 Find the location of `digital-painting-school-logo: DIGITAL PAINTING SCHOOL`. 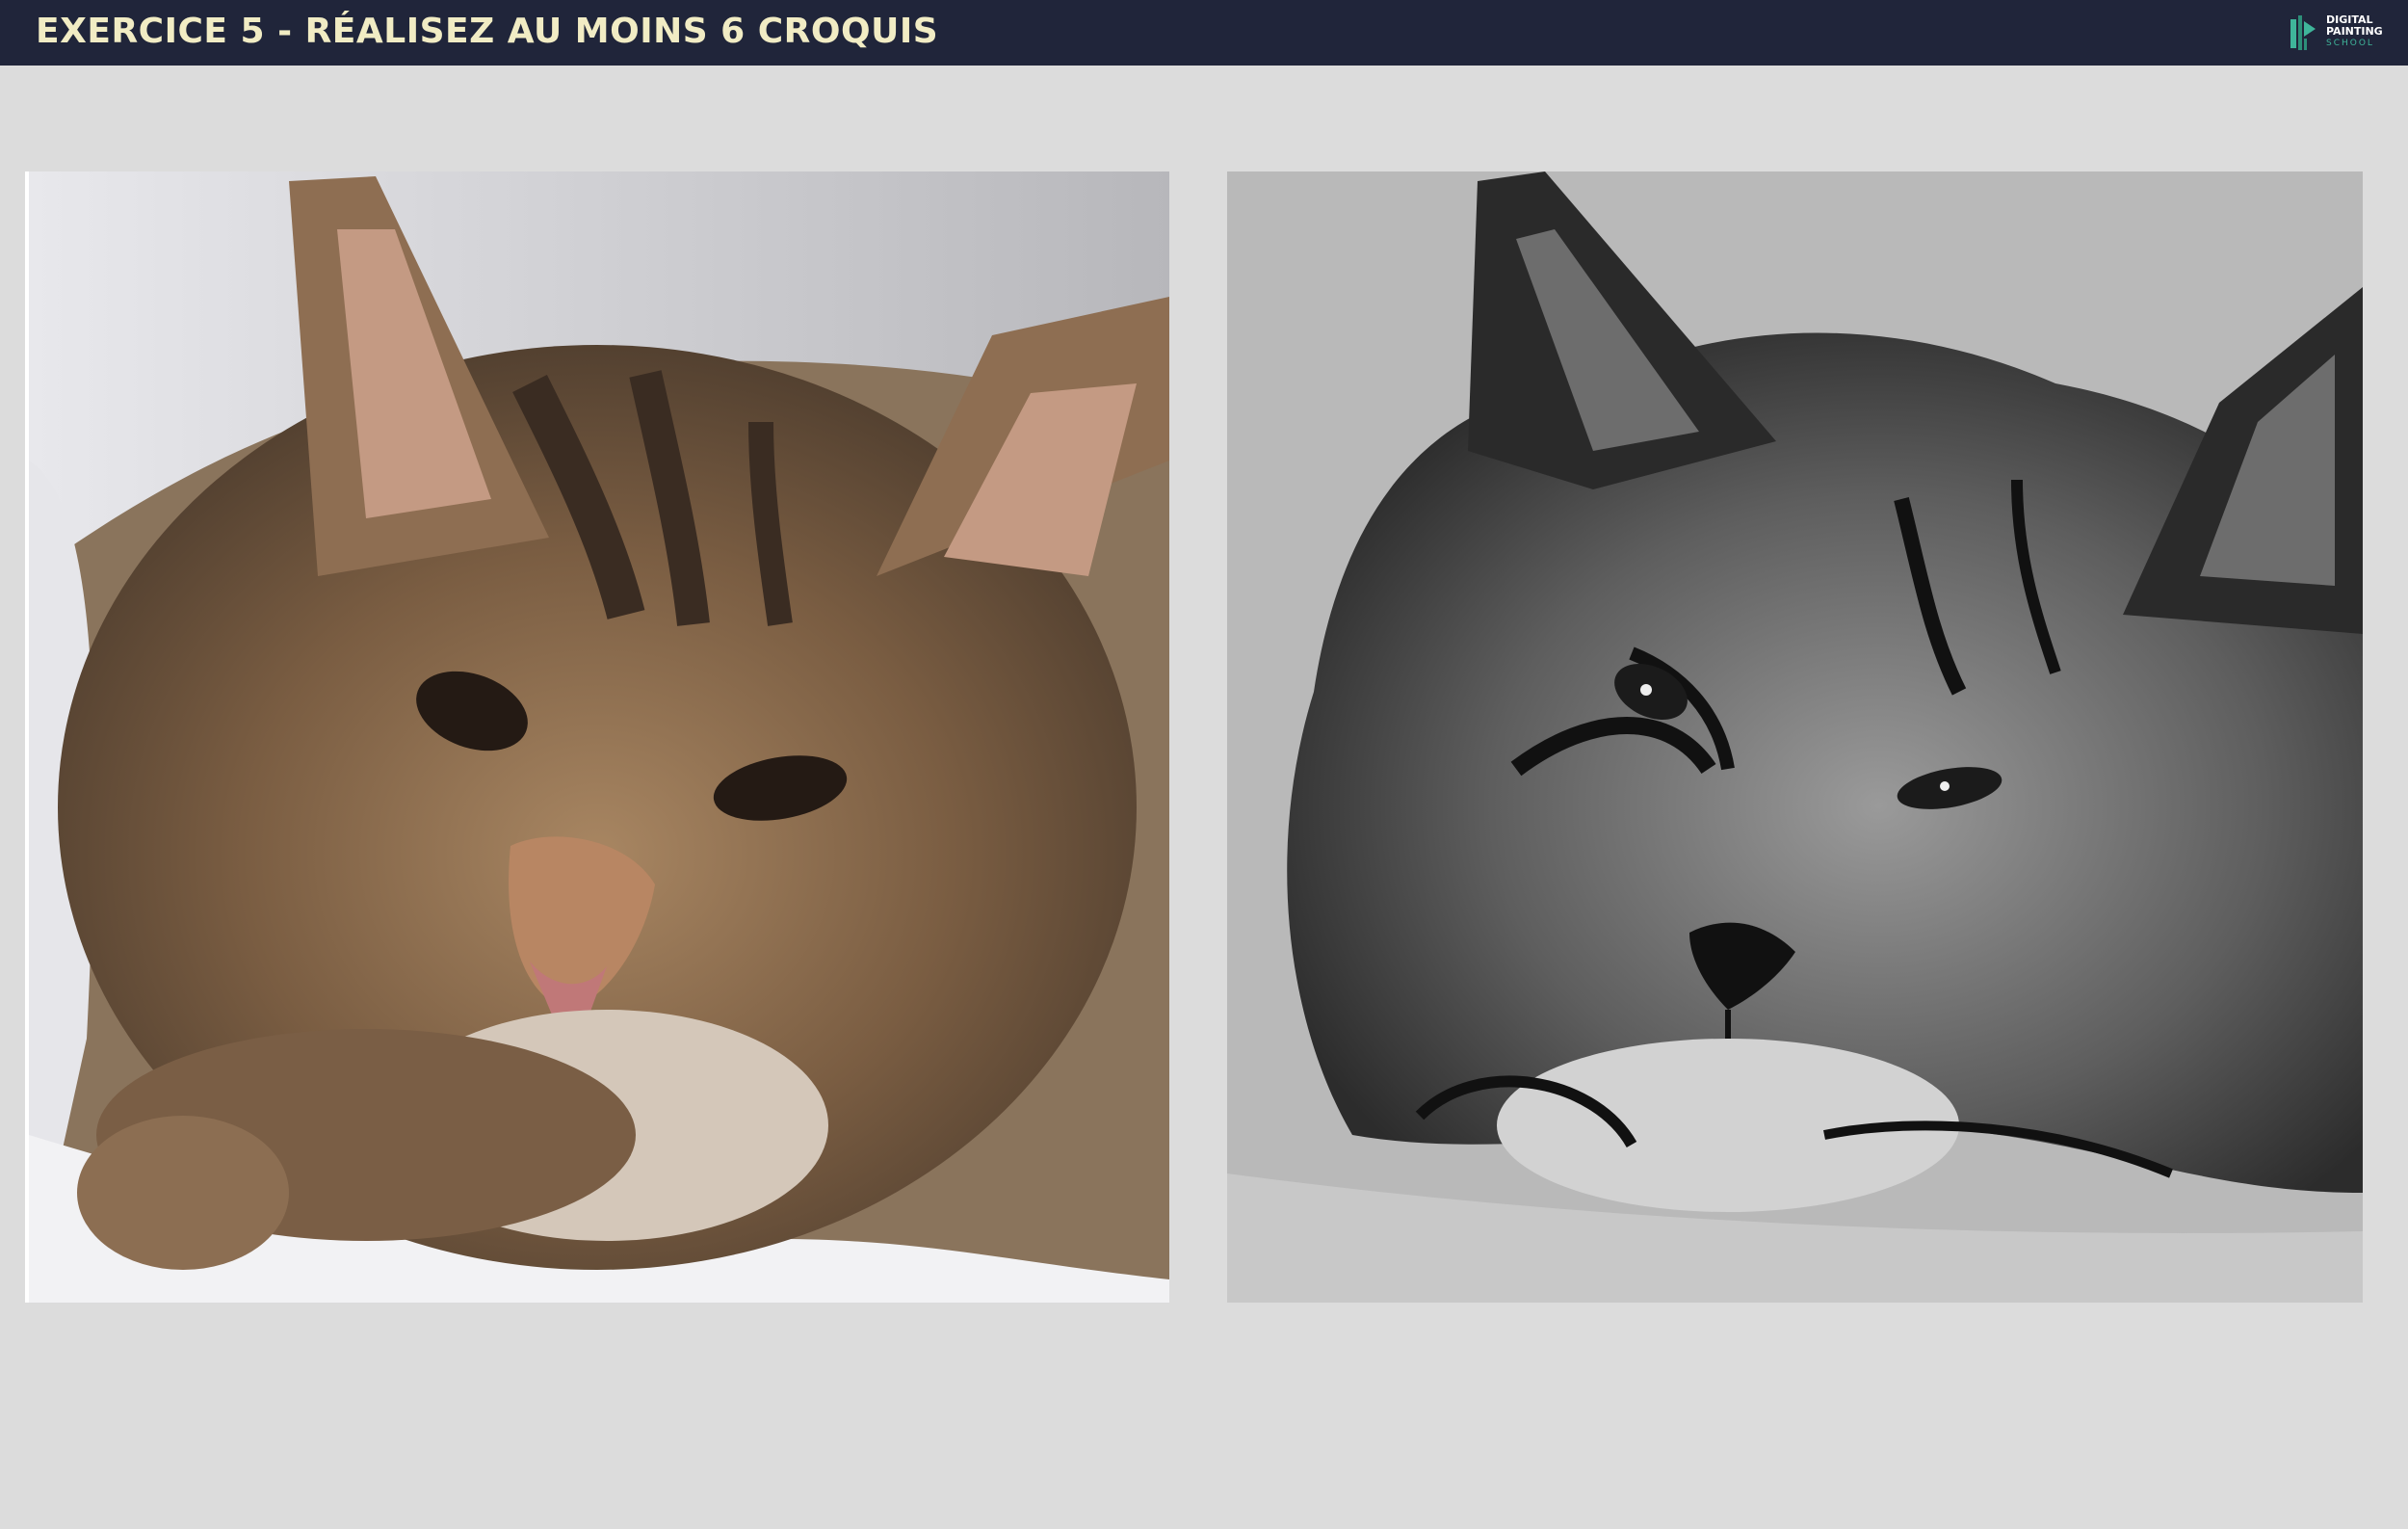

digital-painting-school-logo: DIGITAL PAINTING SCHOOL is located at coordinates (2340, 33).